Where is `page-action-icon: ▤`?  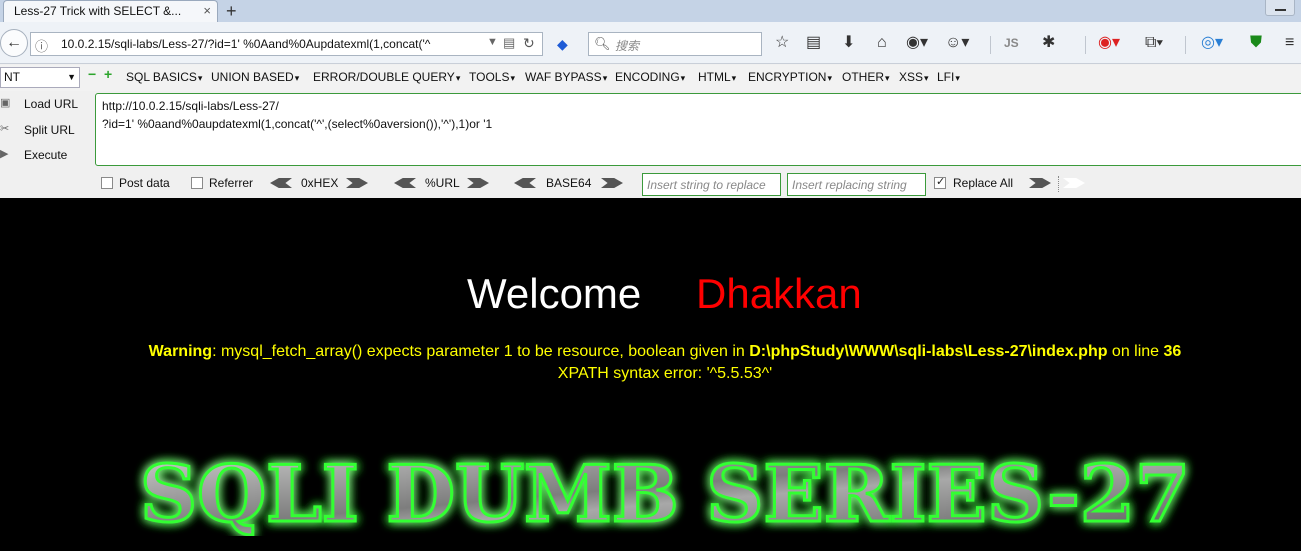 page-action-icon: ▤ is located at coordinates (509, 43).